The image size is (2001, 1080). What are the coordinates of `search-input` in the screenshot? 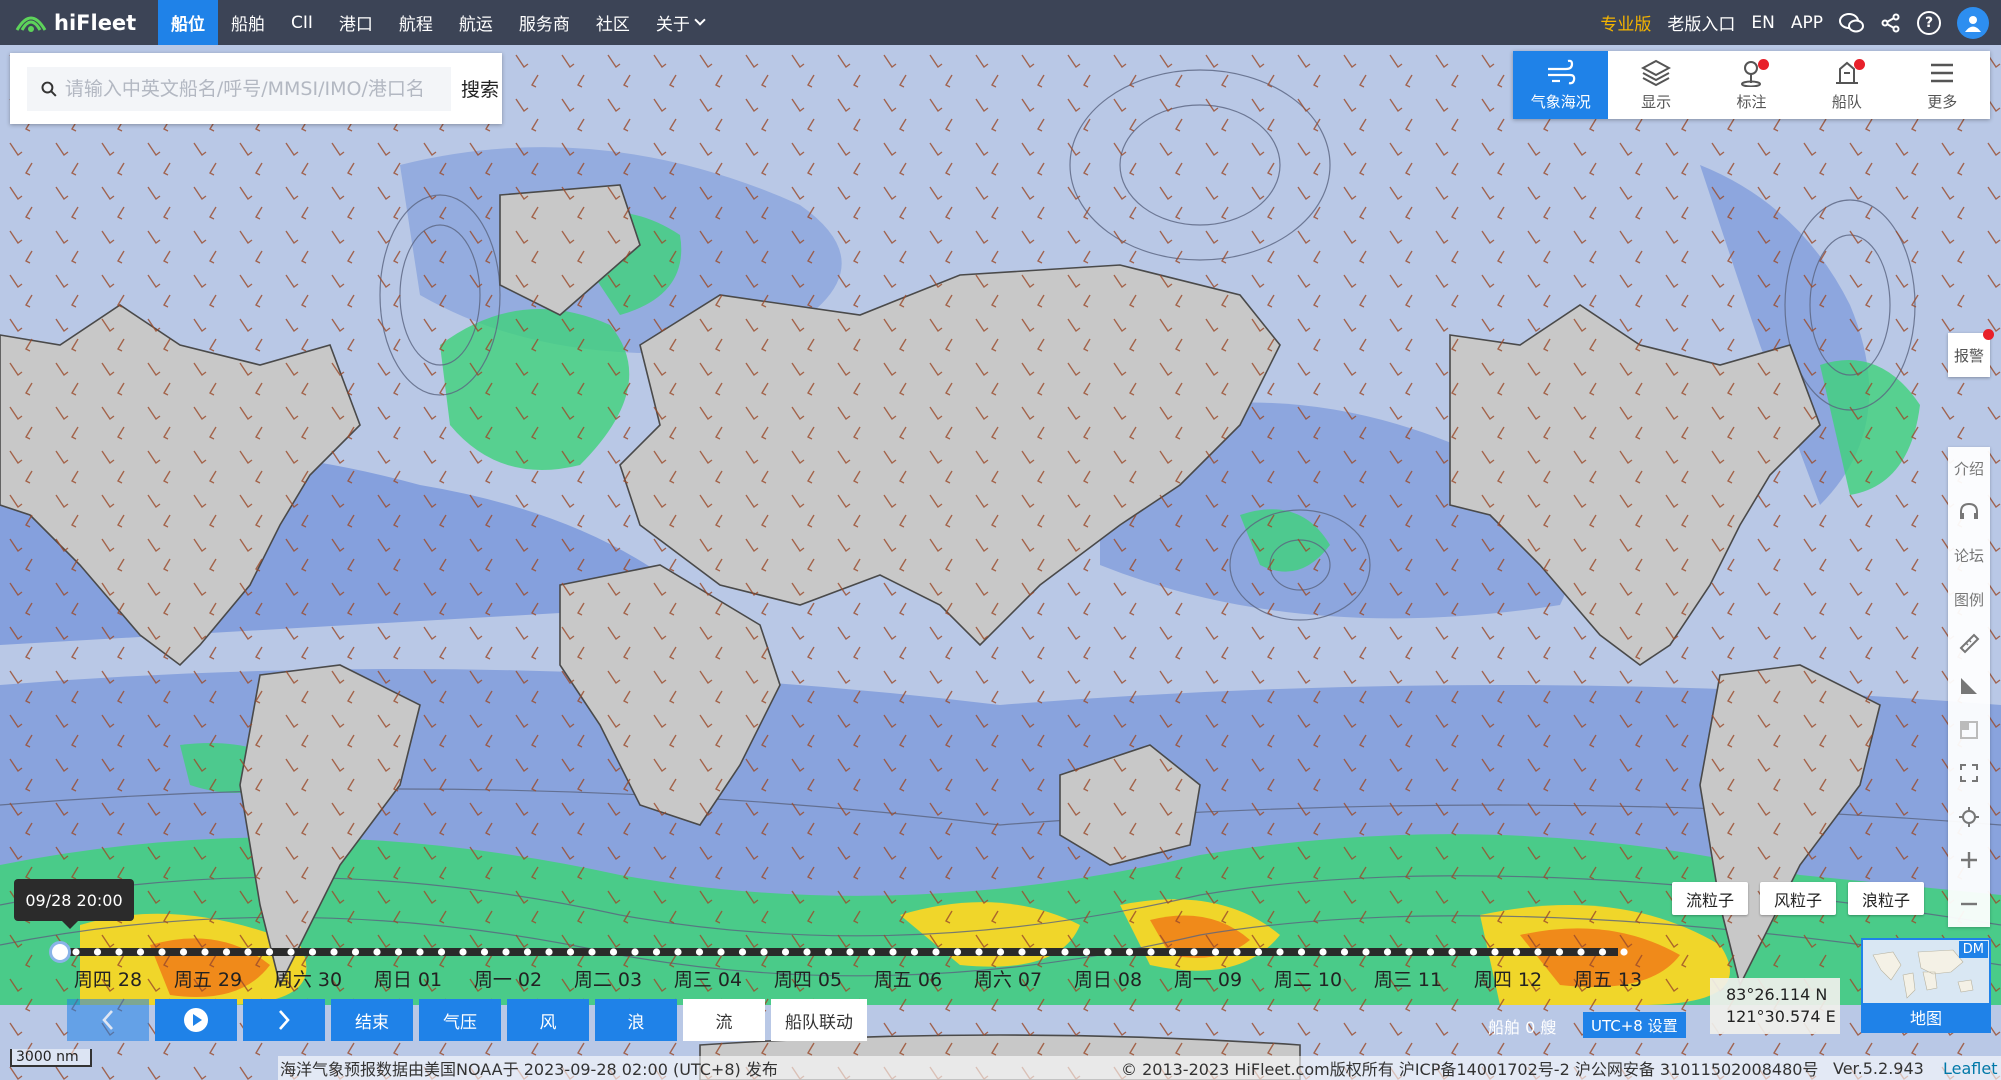 It's located at (257, 88).